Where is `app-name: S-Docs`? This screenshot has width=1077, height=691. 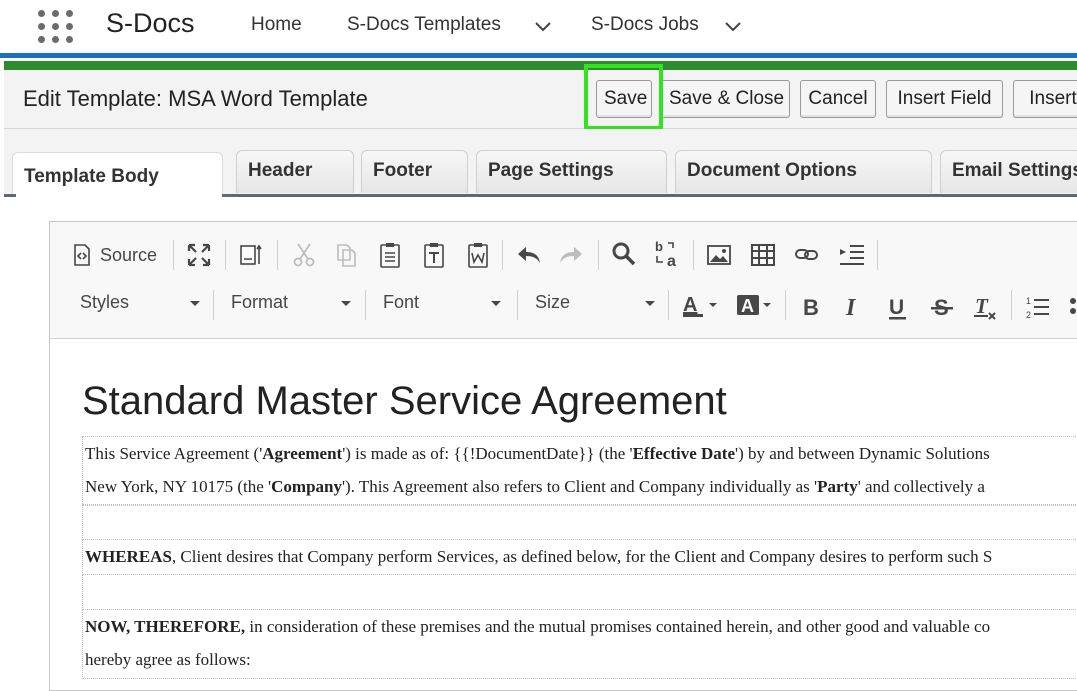 app-name: S-Docs is located at coordinates (150, 23).